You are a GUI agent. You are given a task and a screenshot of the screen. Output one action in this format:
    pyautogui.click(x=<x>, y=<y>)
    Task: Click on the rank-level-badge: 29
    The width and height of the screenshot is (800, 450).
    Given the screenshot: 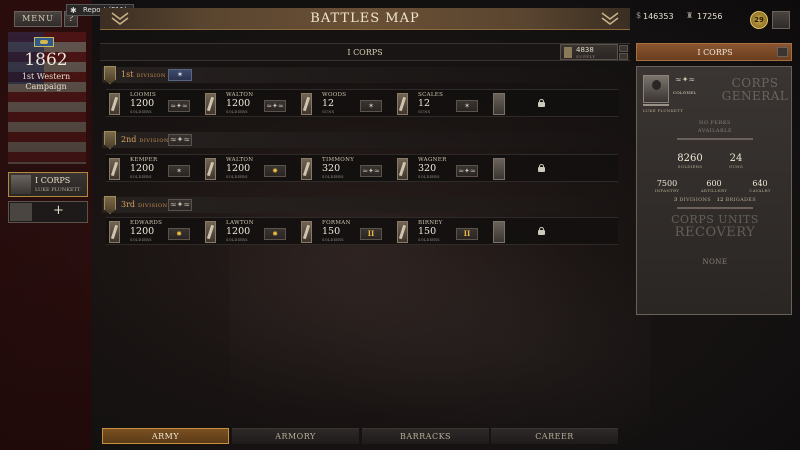 What is the action you would take?
    pyautogui.click(x=759, y=20)
    